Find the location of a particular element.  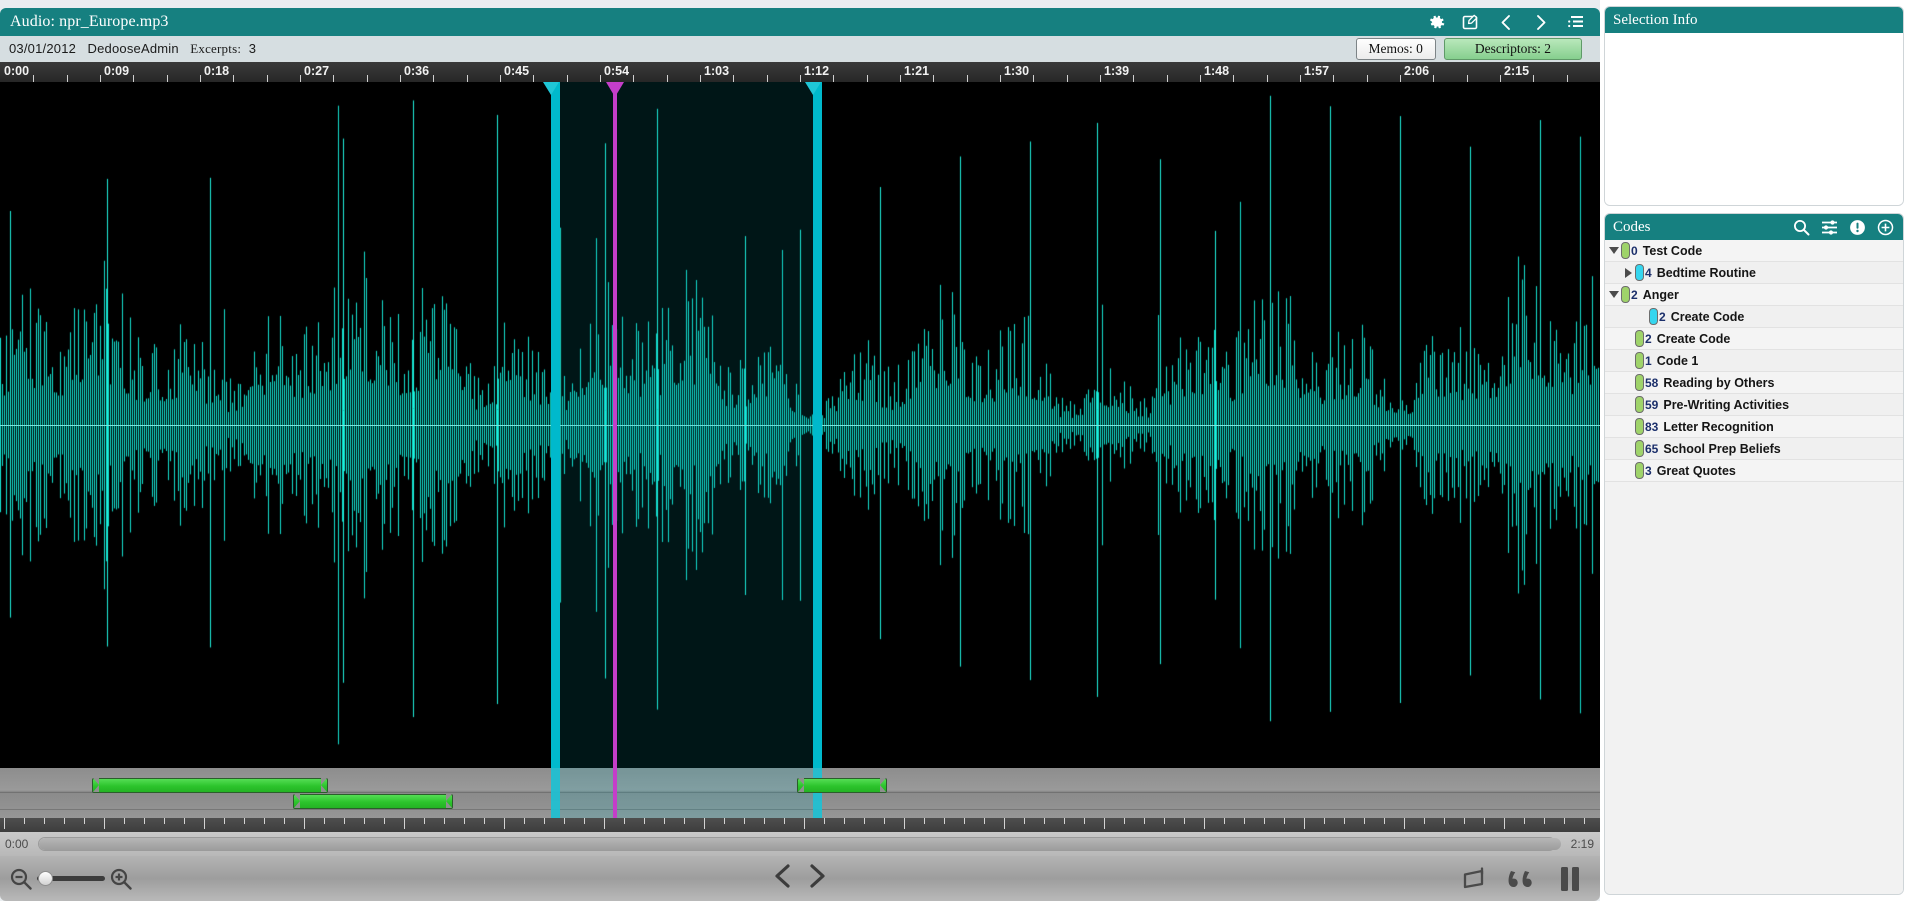

position-track is located at coordinates (799, 844).